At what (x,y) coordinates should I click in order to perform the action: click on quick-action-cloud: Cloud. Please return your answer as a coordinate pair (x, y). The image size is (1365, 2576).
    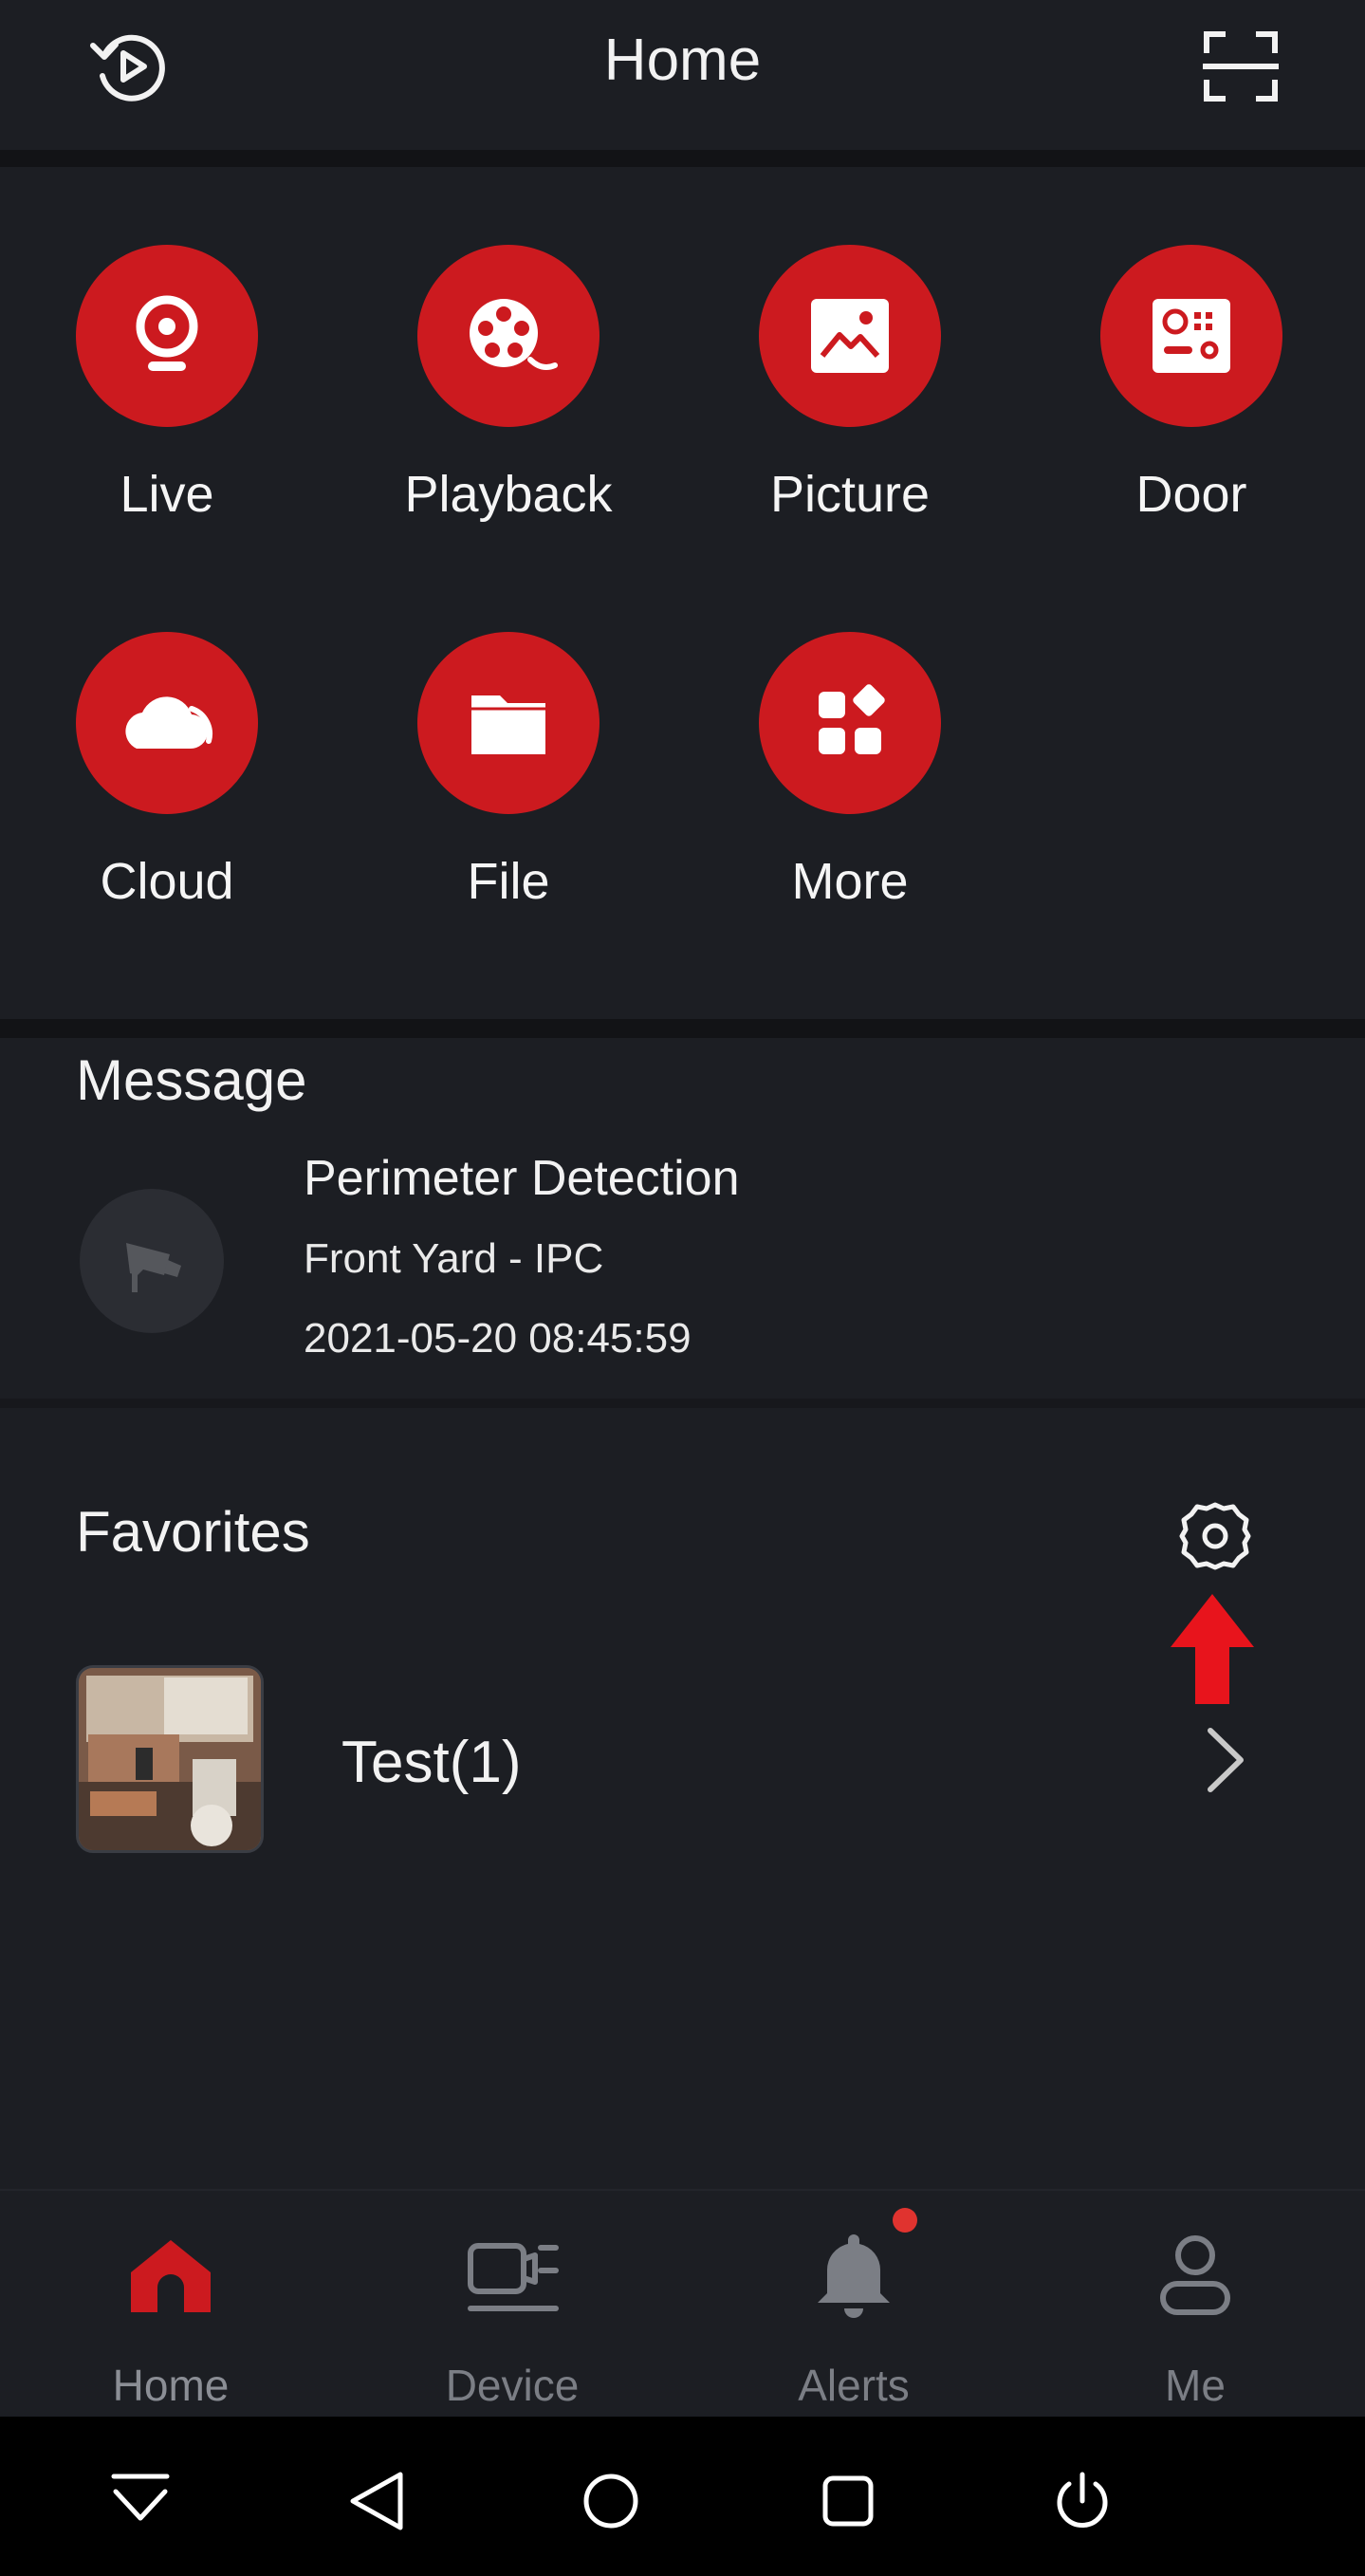
    Looking at the image, I should click on (163, 771).